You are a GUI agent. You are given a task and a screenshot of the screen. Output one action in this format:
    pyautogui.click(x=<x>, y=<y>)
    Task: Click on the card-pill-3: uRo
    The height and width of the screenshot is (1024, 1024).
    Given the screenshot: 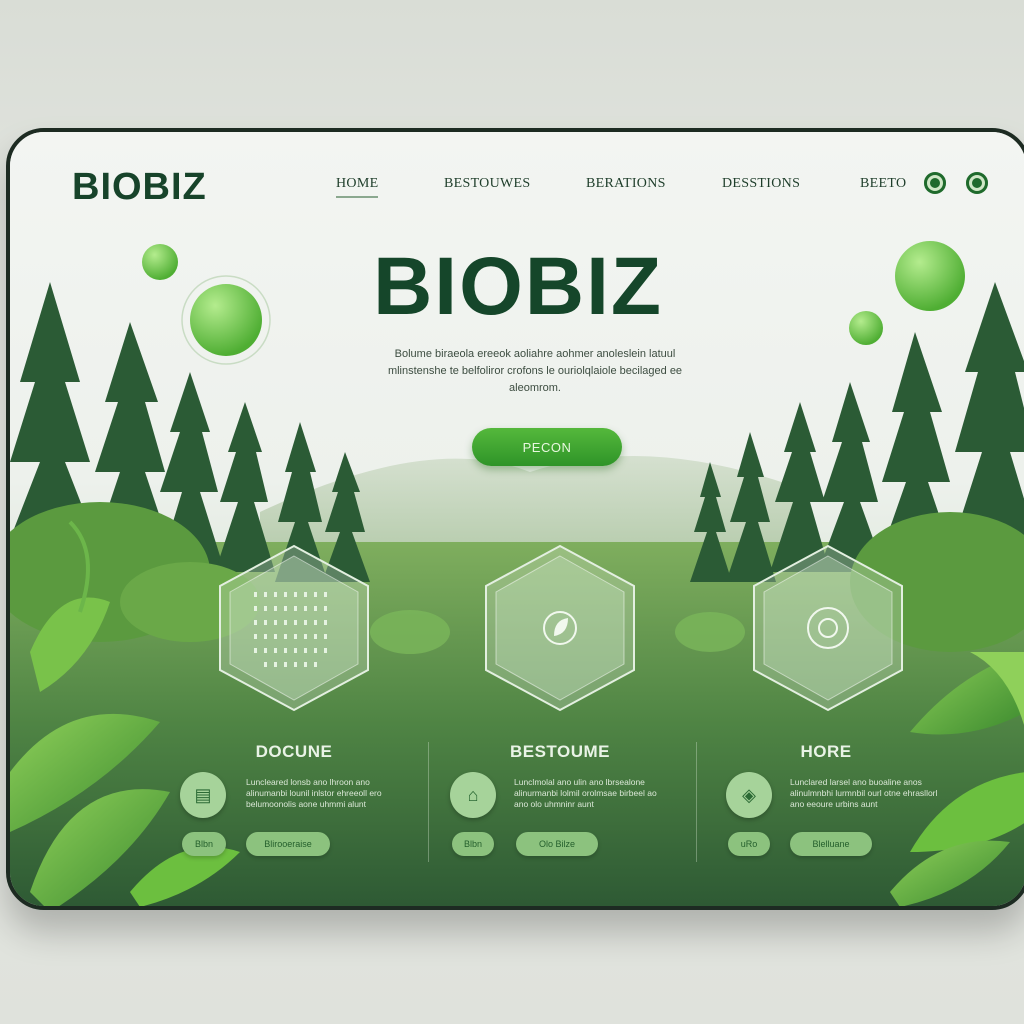 What is the action you would take?
    pyautogui.click(x=749, y=844)
    